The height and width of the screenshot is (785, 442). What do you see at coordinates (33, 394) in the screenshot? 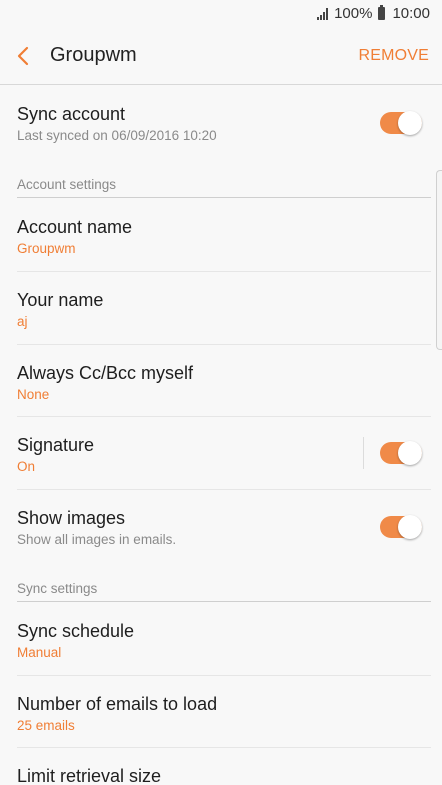
I see `cc-bcc-value: None` at bounding box center [33, 394].